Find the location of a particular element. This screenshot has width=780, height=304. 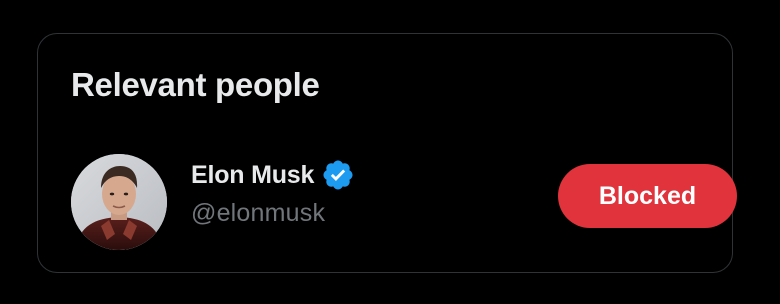

avatar is located at coordinates (119, 202).